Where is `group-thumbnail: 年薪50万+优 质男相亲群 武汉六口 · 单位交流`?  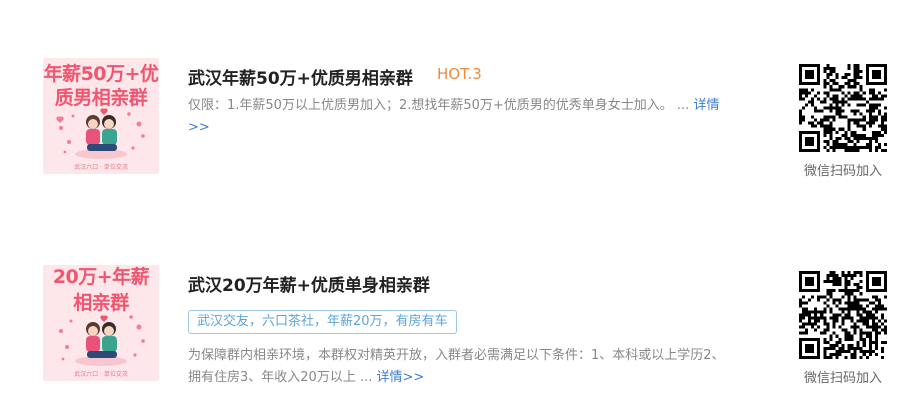
group-thumbnail: 年薪50万+优 质男相亲群 武汉六口 · 单位交流 is located at coordinates (101, 116).